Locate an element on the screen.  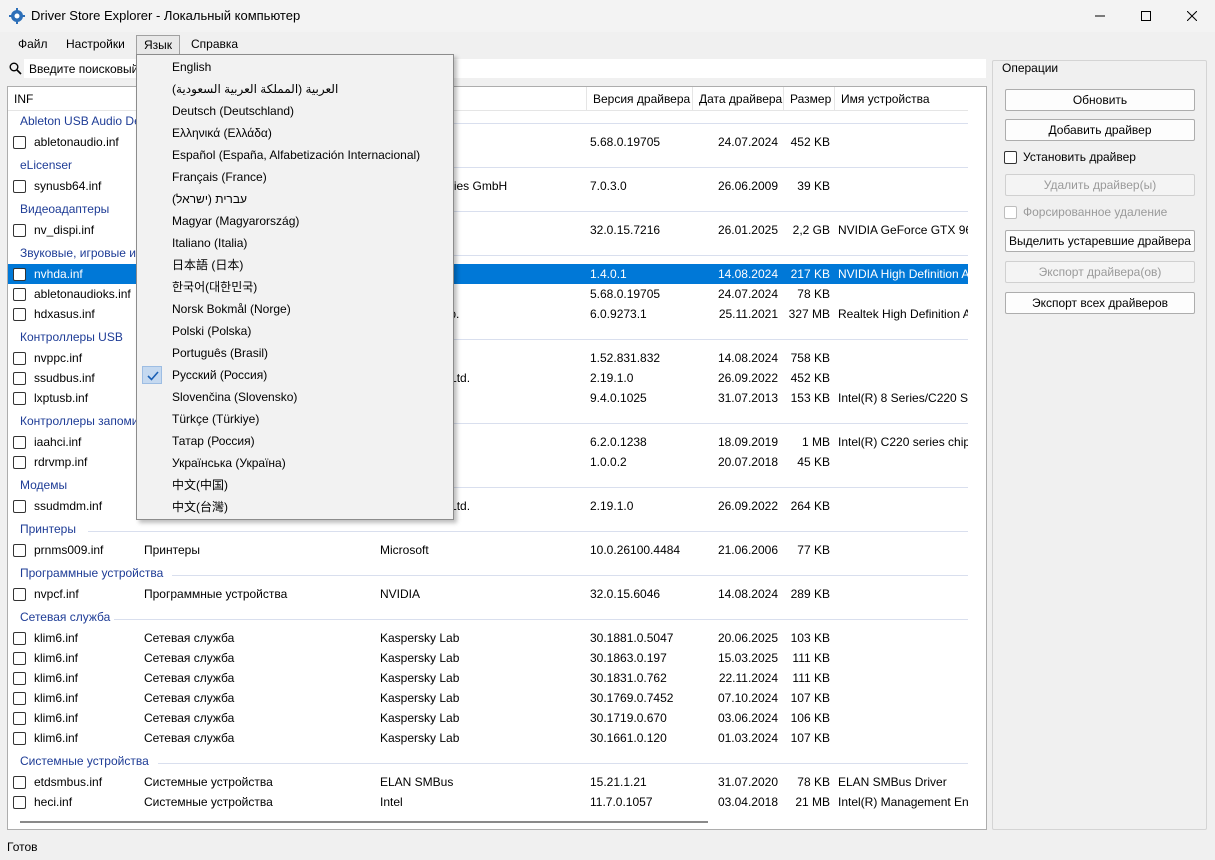
menu-item-language: Italiano (Italia) is located at coordinates (209, 243).